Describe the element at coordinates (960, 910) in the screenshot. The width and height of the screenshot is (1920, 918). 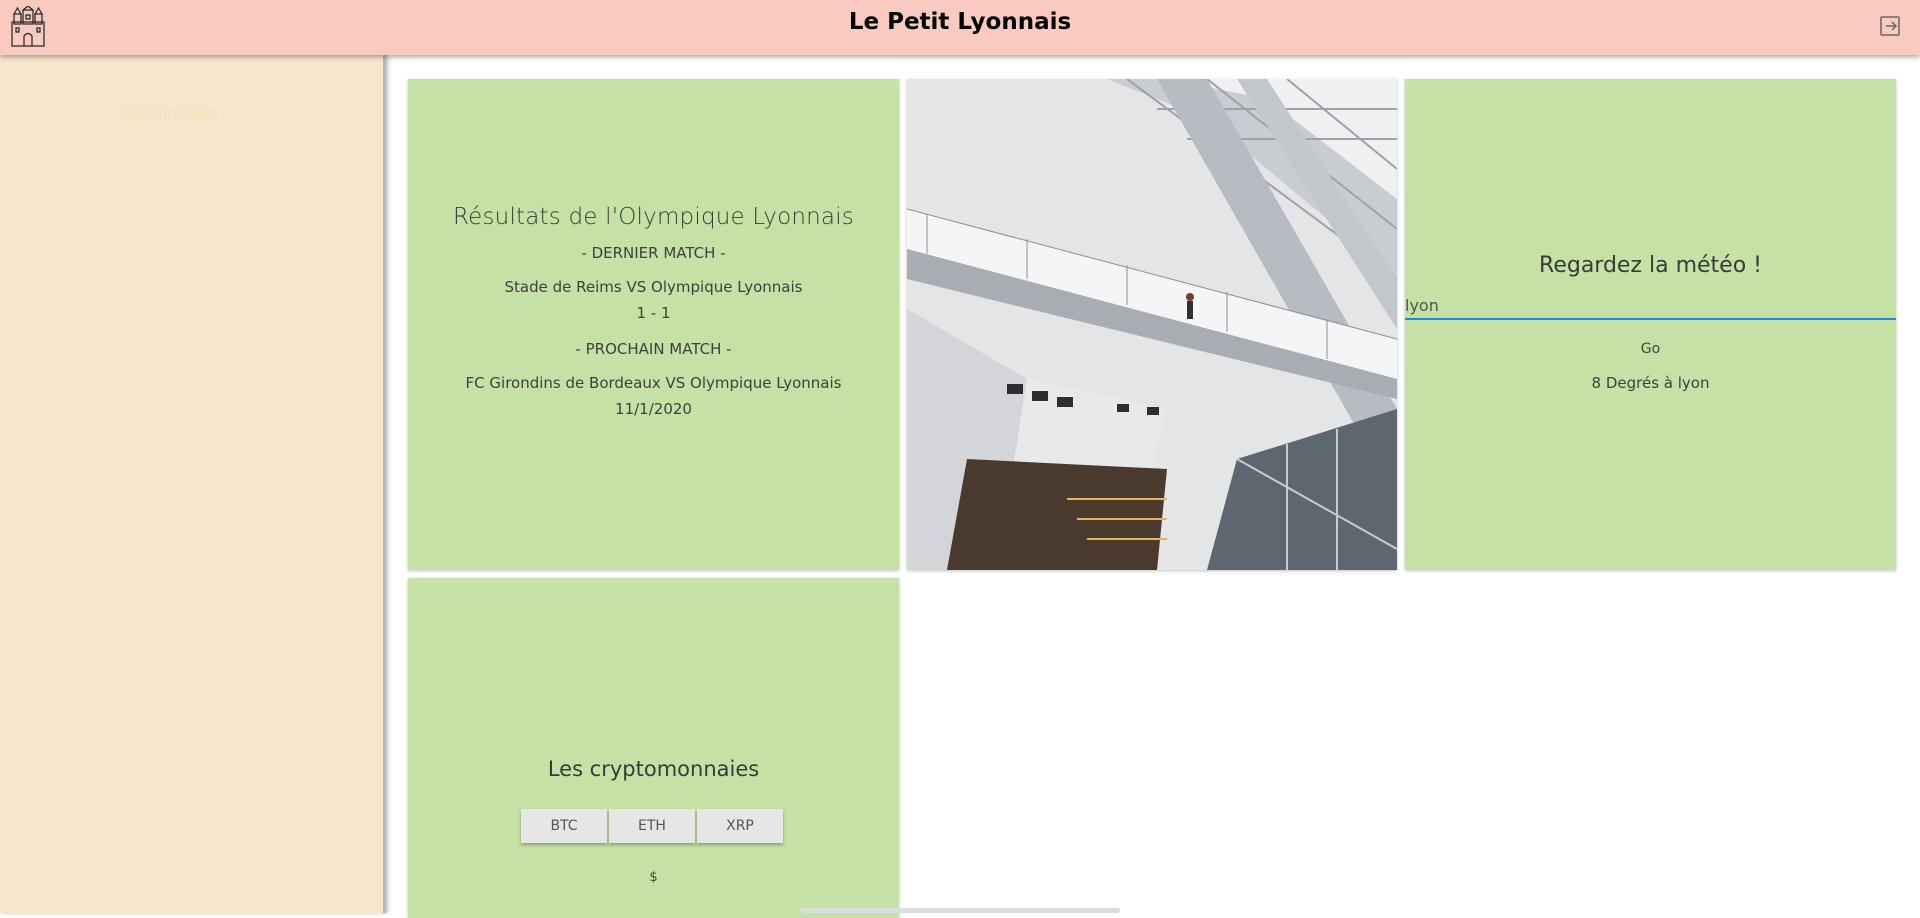
I see `horizontal-scrollbar` at that location.